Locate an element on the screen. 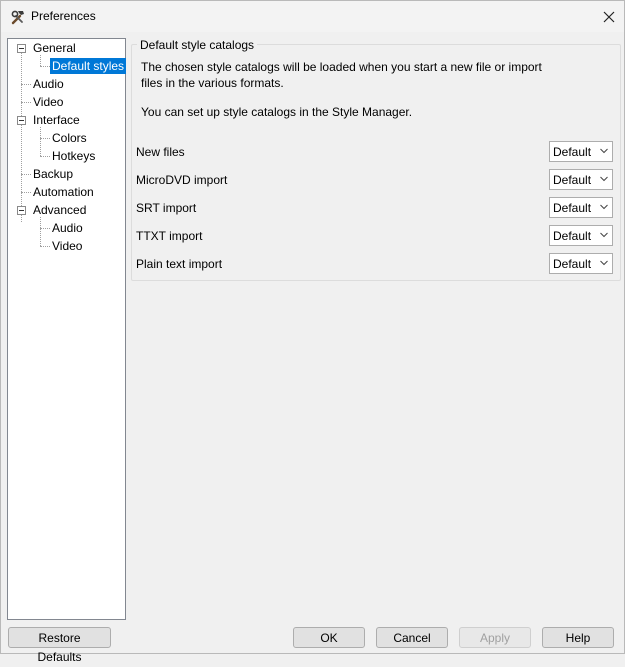 The width and height of the screenshot is (625, 667). tree-item-default-styles: Default styles is located at coordinates (88, 66).